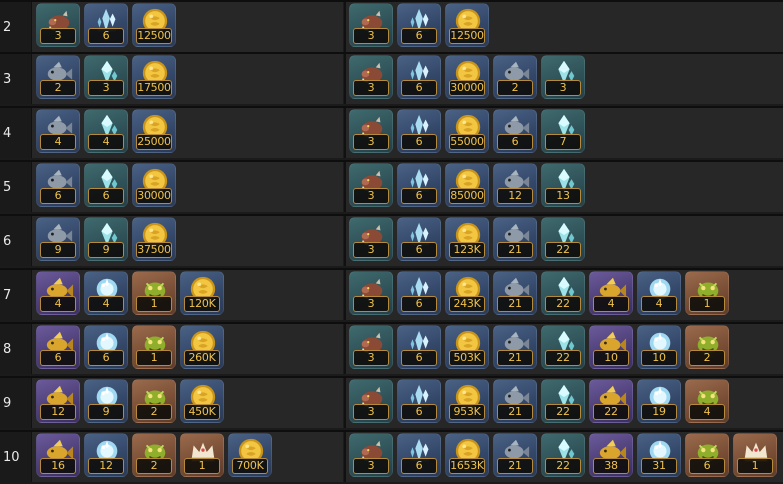 This screenshot has height=484, width=783. I want to click on gold-coin-reward-slot: 25000, so click(154, 131).